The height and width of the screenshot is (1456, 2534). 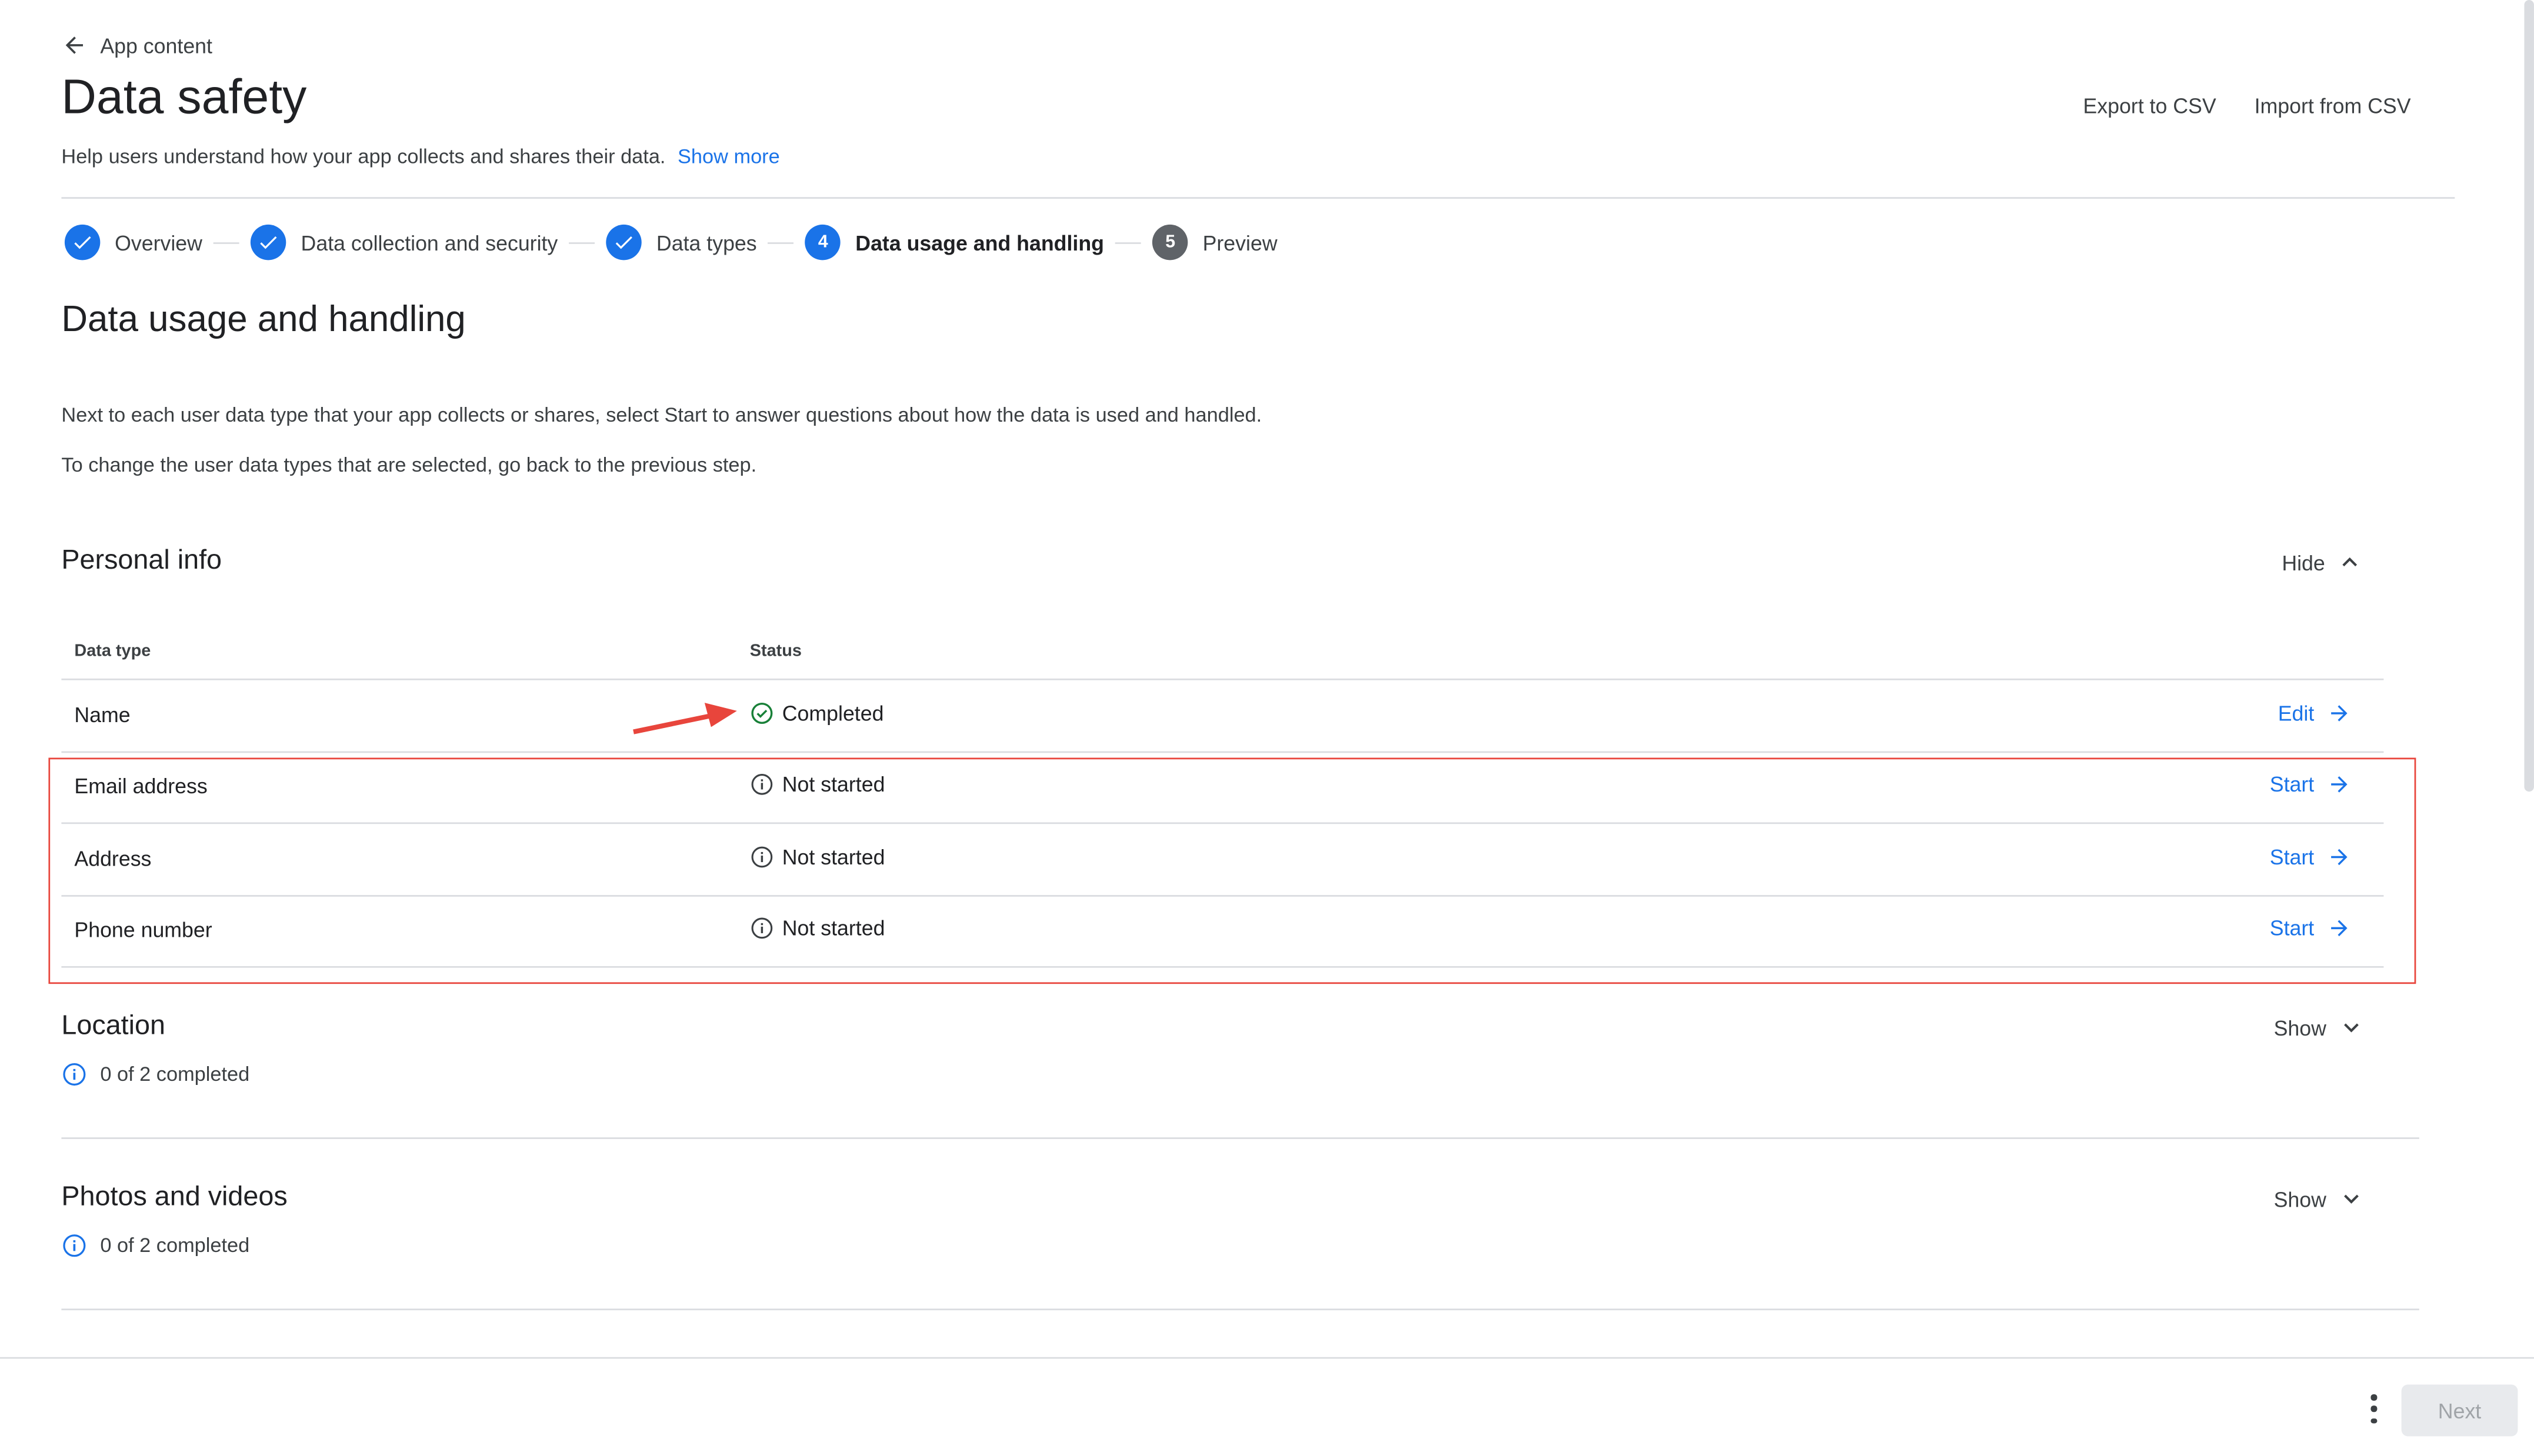 What do you see at coordinates (2374, 1409) in the screenshot?
I see `more-vert-icon` at bounding box center [2374, 1409].